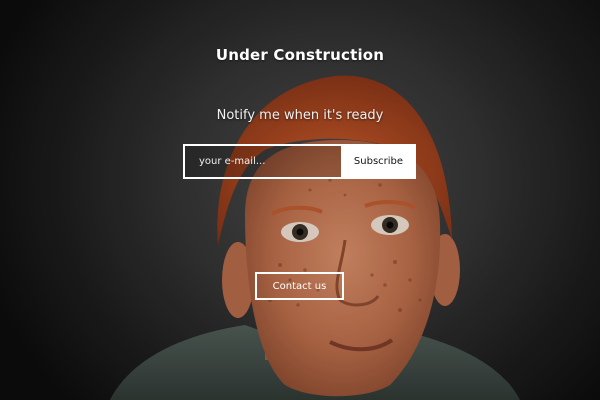 Image resolution: width=600 pixels, height=400 pixels. I want to click on subscribe-form: Subscribe, so click(299, 161).